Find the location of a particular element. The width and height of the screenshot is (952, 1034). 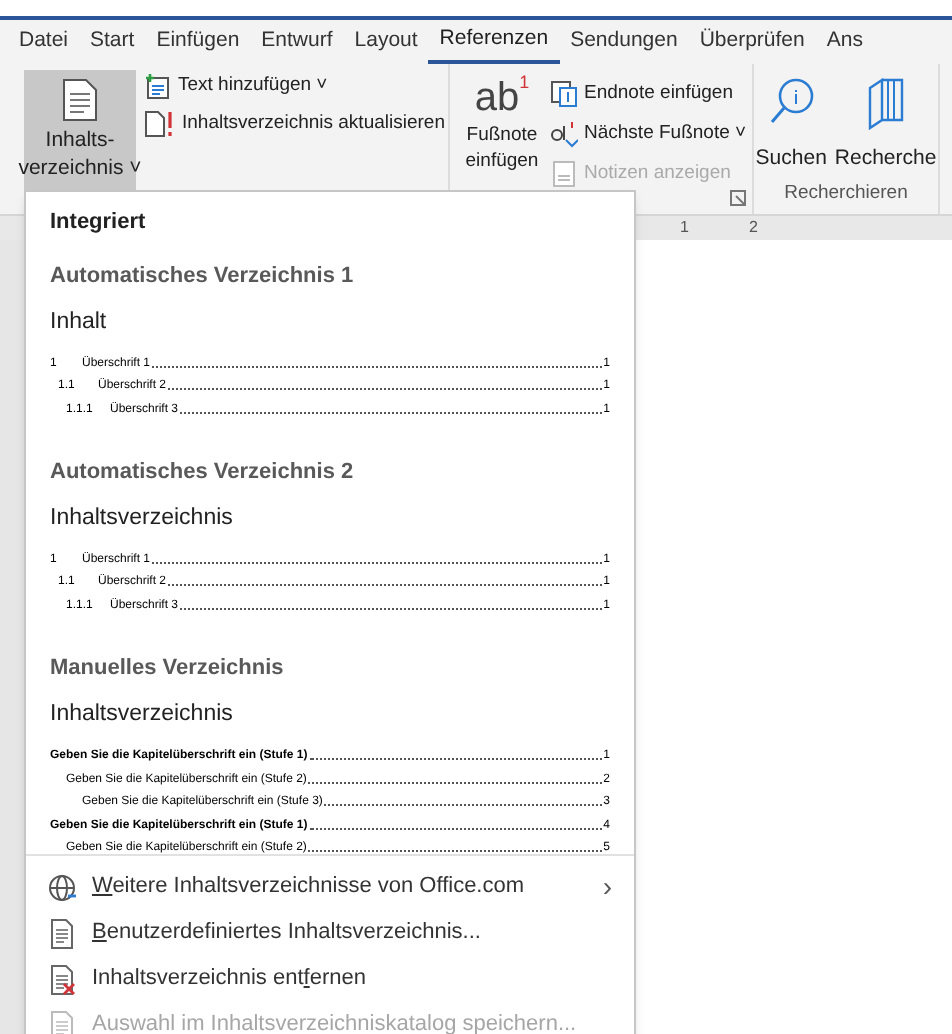

ribbon-tab: Überprüfen is located at coordinates (752, 42).